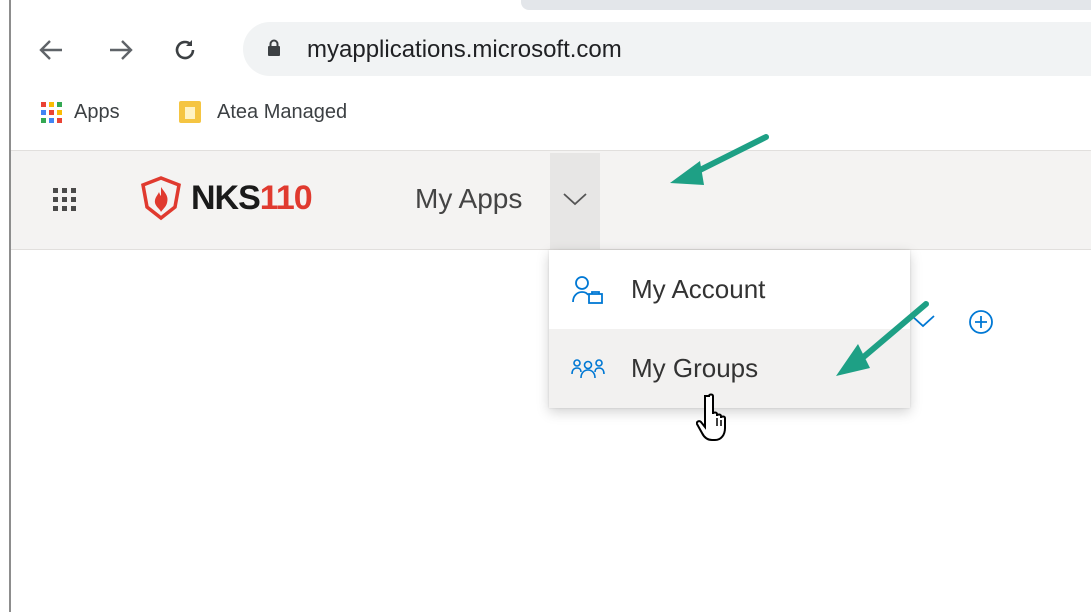 The image size is (1091, 612). I want to click on my-apps-title: My Apps, so click(469, 198).